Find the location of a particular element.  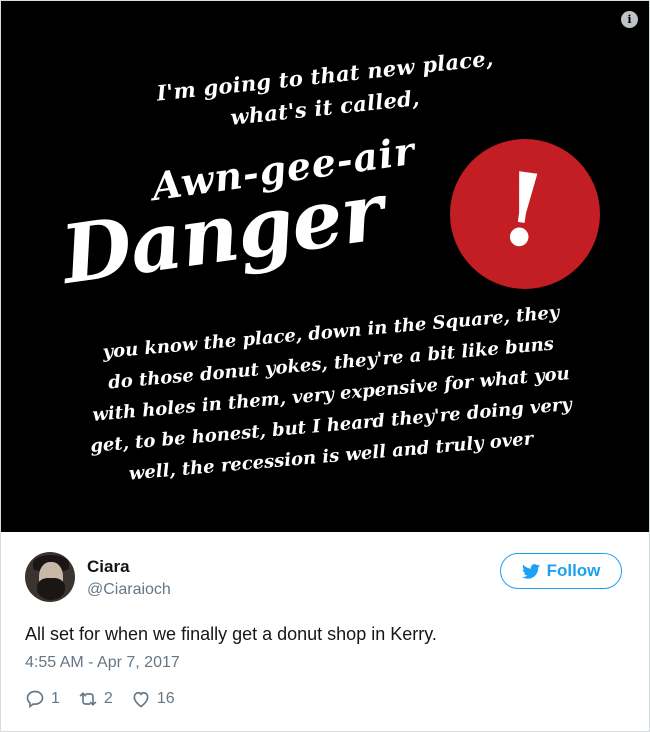

reply-icon is located at coordinates (35, 699).